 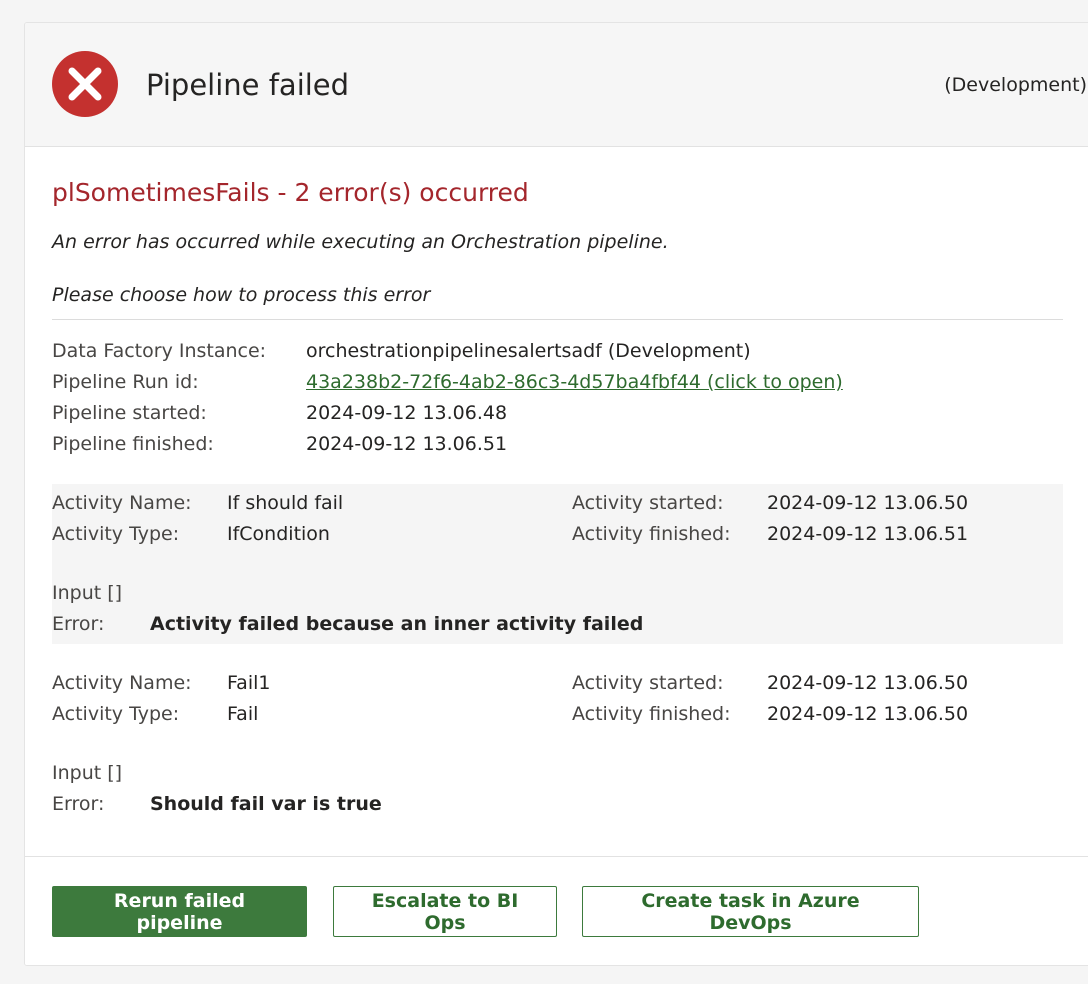 I want to click on card-header: Pipeline failed (Development), so click(x=556, y=85).